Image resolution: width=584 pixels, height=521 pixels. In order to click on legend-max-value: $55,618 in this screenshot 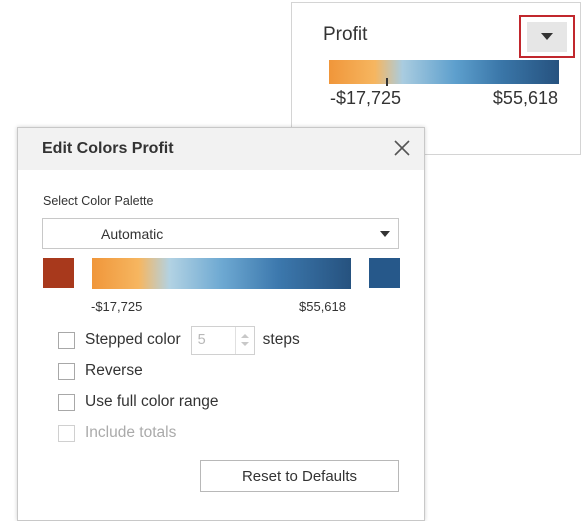, I will do `click(525, 98)`.